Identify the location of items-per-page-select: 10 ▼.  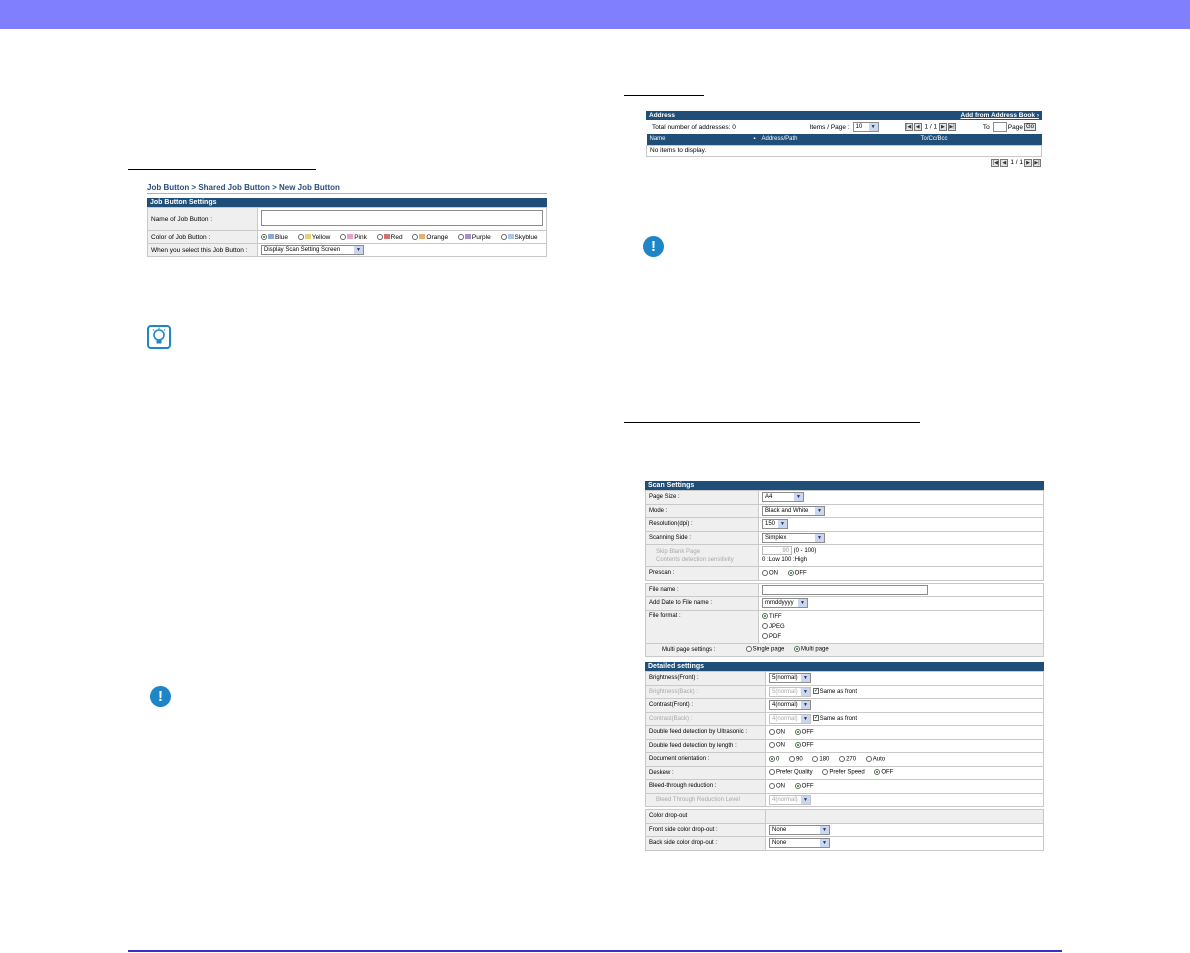
(865, 127).